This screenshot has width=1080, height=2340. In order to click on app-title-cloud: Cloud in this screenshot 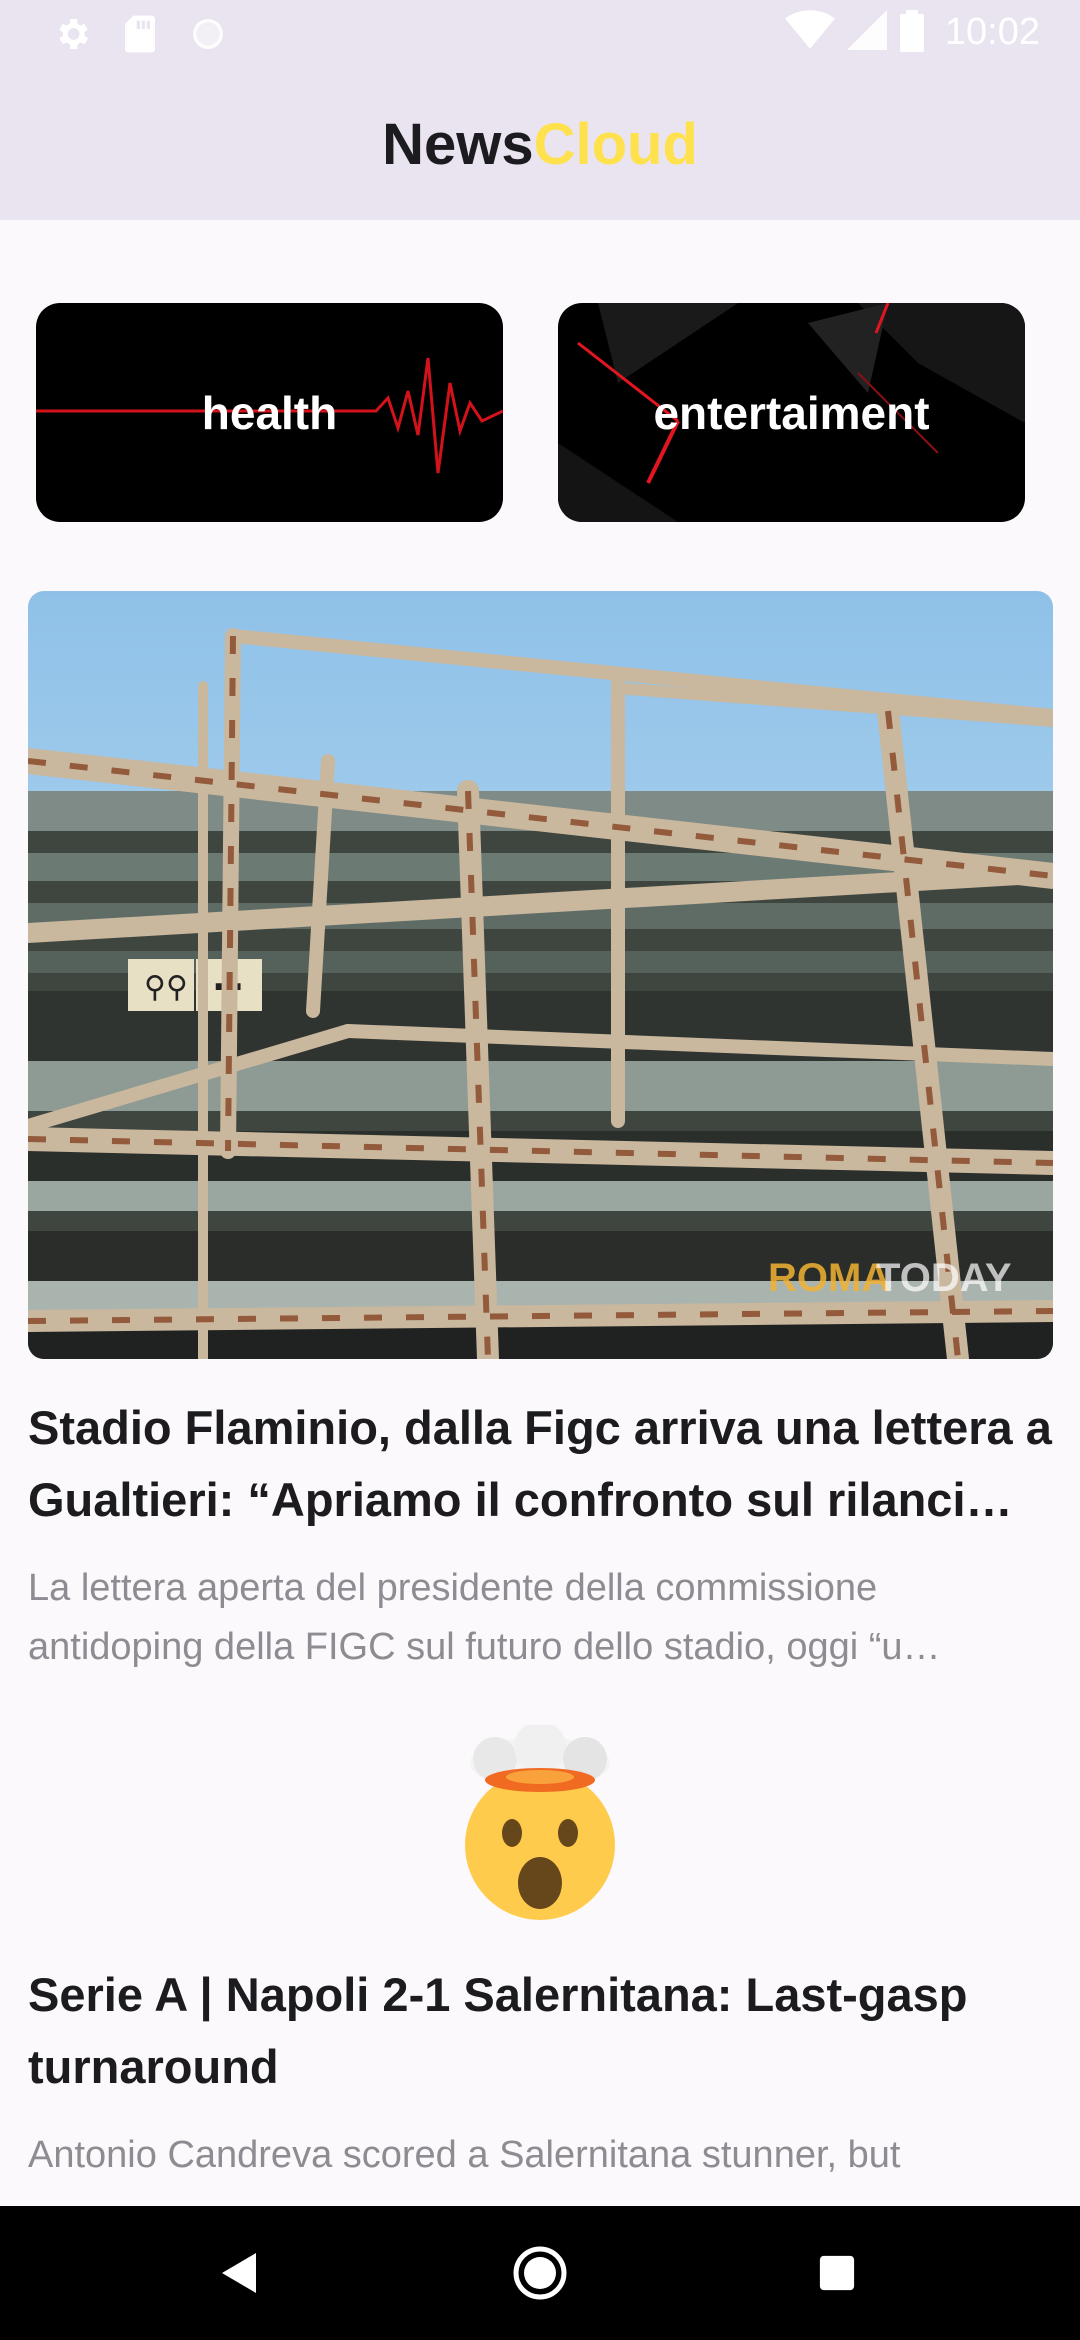, I will do `click(615, 144)`.